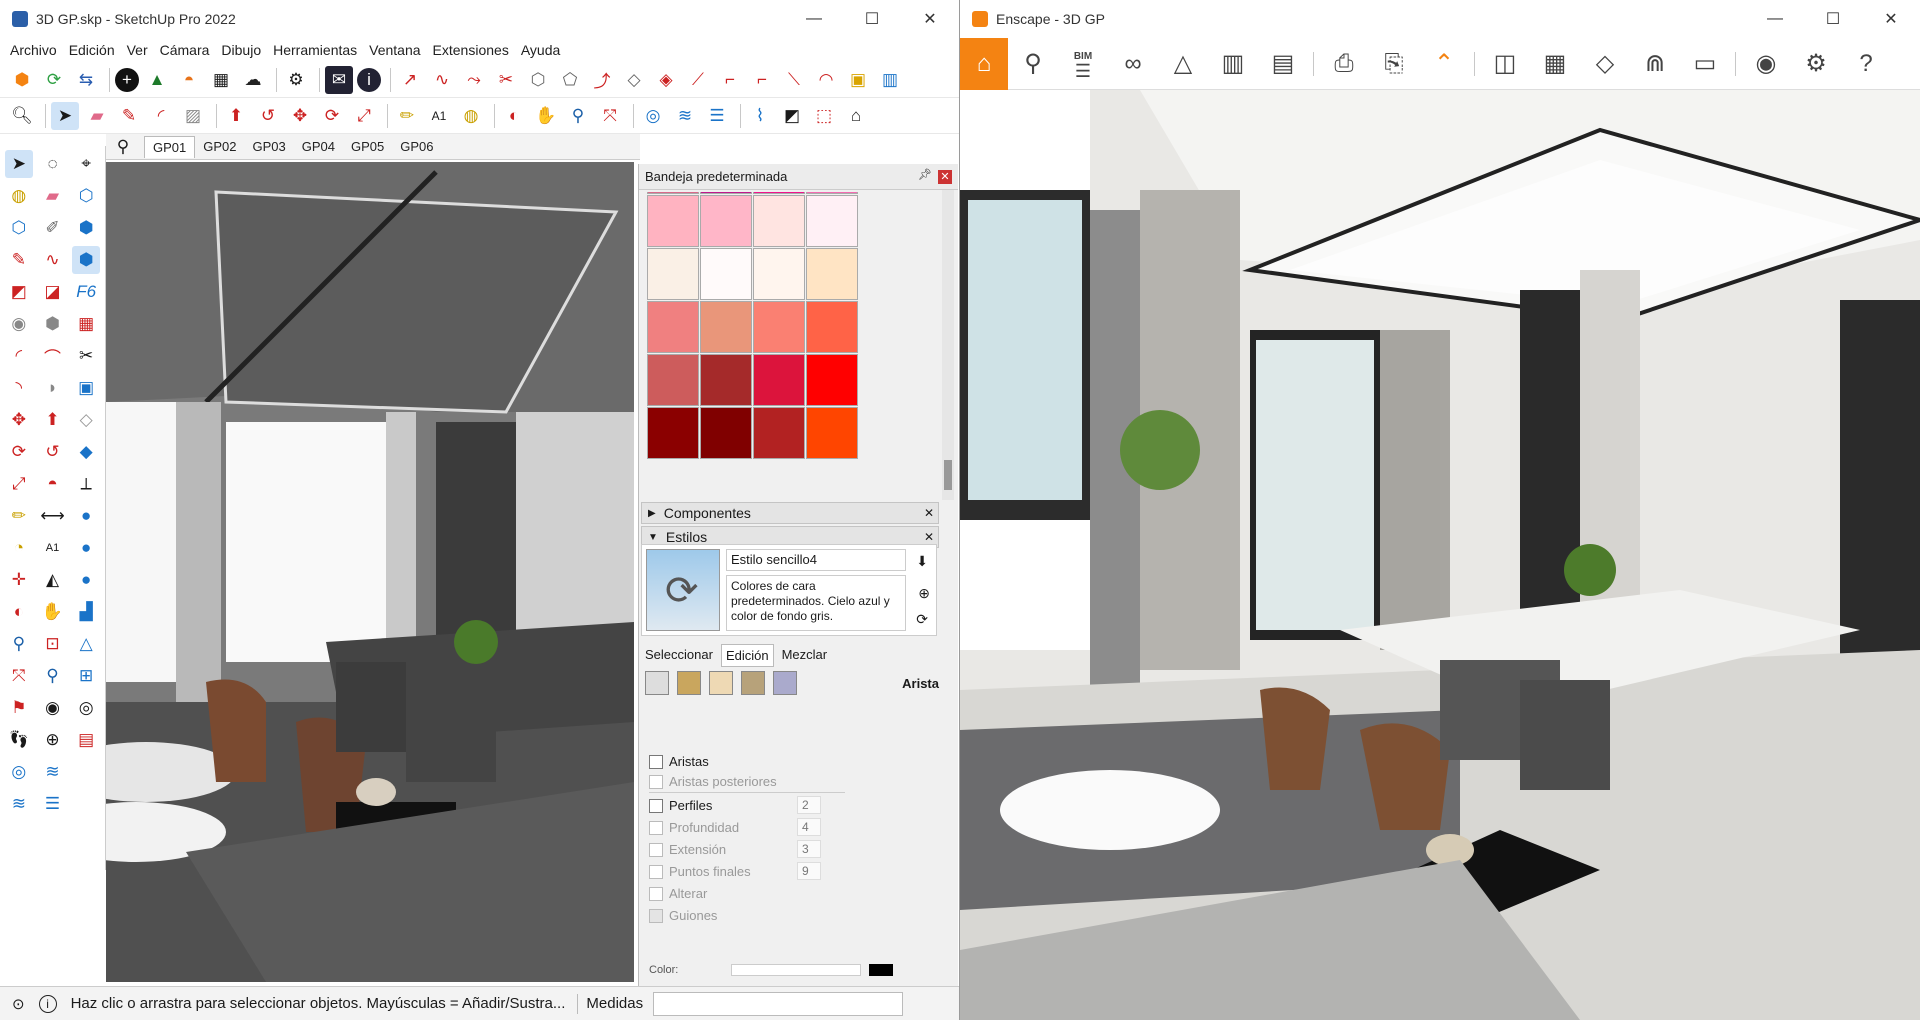 This screenshot has height=1020, width=1920. I want to click on map-icon: ◫, so click(1505, 64).